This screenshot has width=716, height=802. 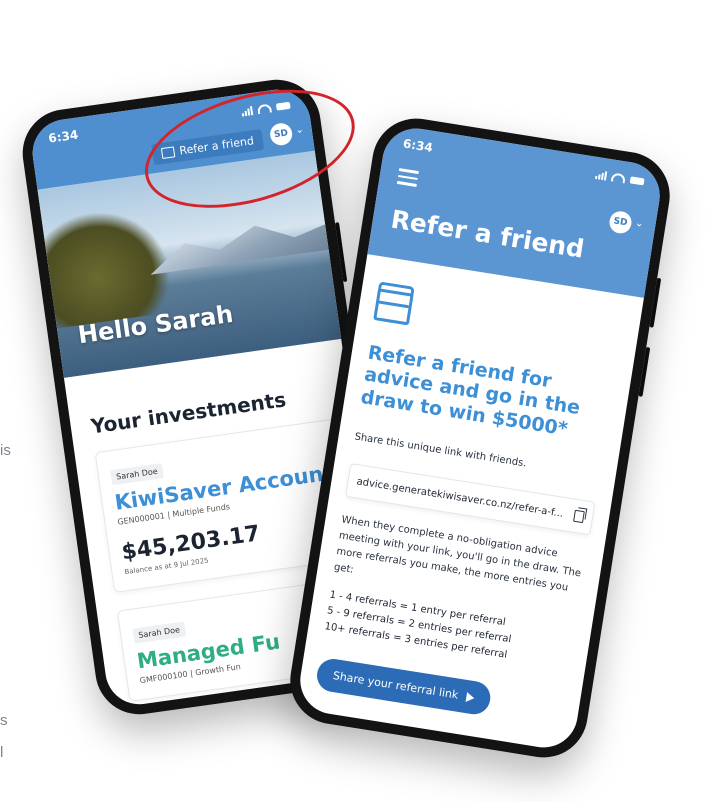 What do you see at coordinates (407, 179) in the screenshot?
I see `menu-icon` at bounding box center [407, 179].